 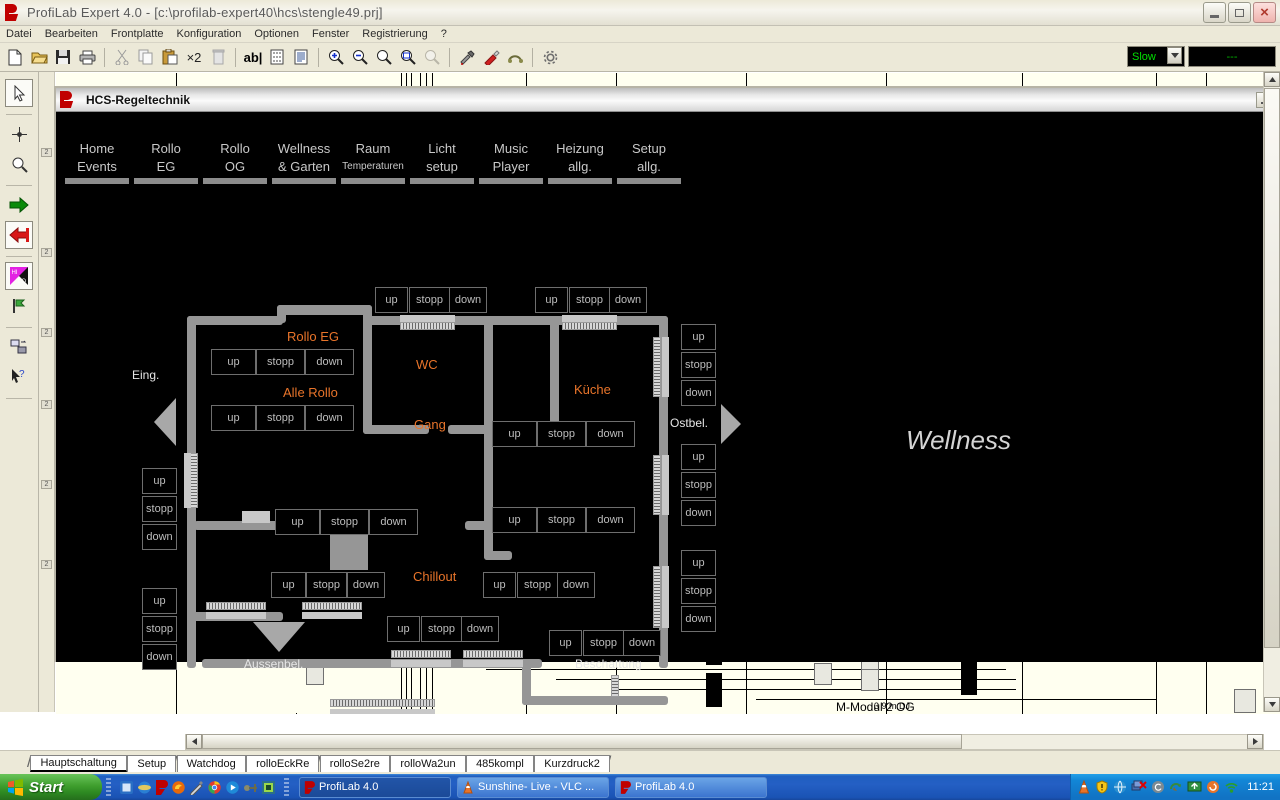 What do you see at coordinates (19, 306) in the screenshot?
I see `green-flag-icon` at bounding box center [19, 306].